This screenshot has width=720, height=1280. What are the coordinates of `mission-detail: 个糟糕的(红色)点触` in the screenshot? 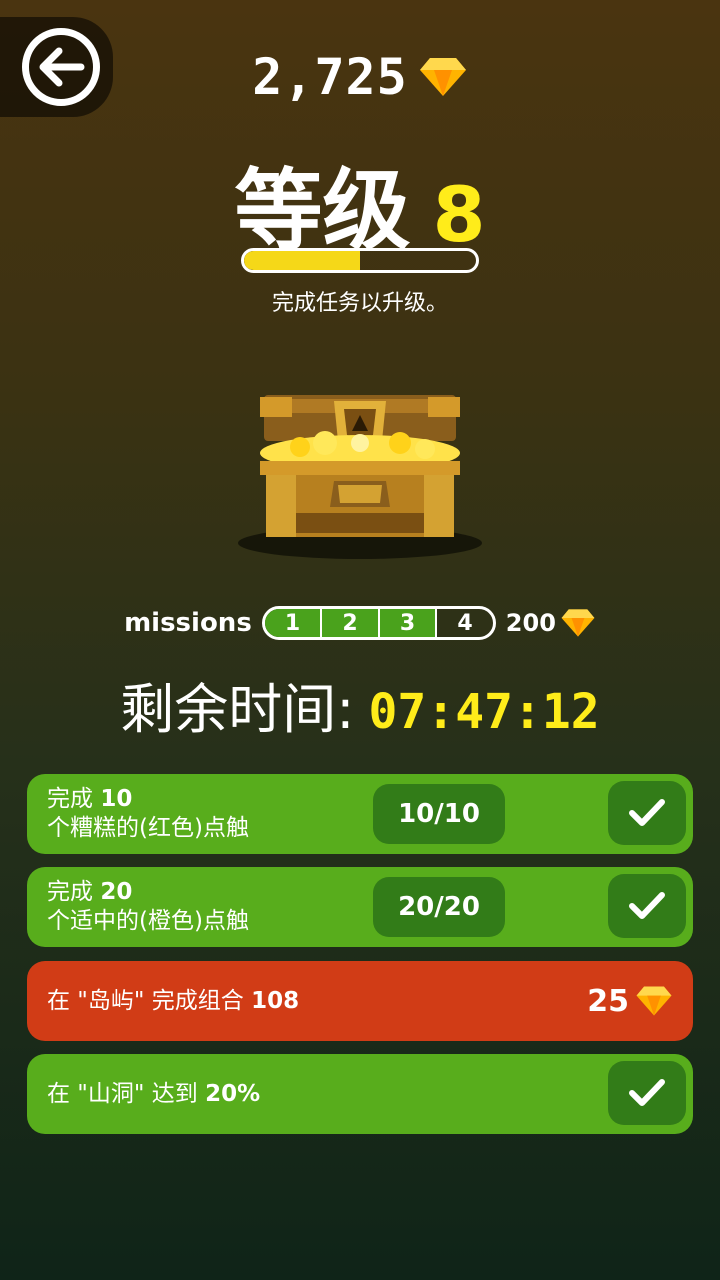 It's located at (148, 828).